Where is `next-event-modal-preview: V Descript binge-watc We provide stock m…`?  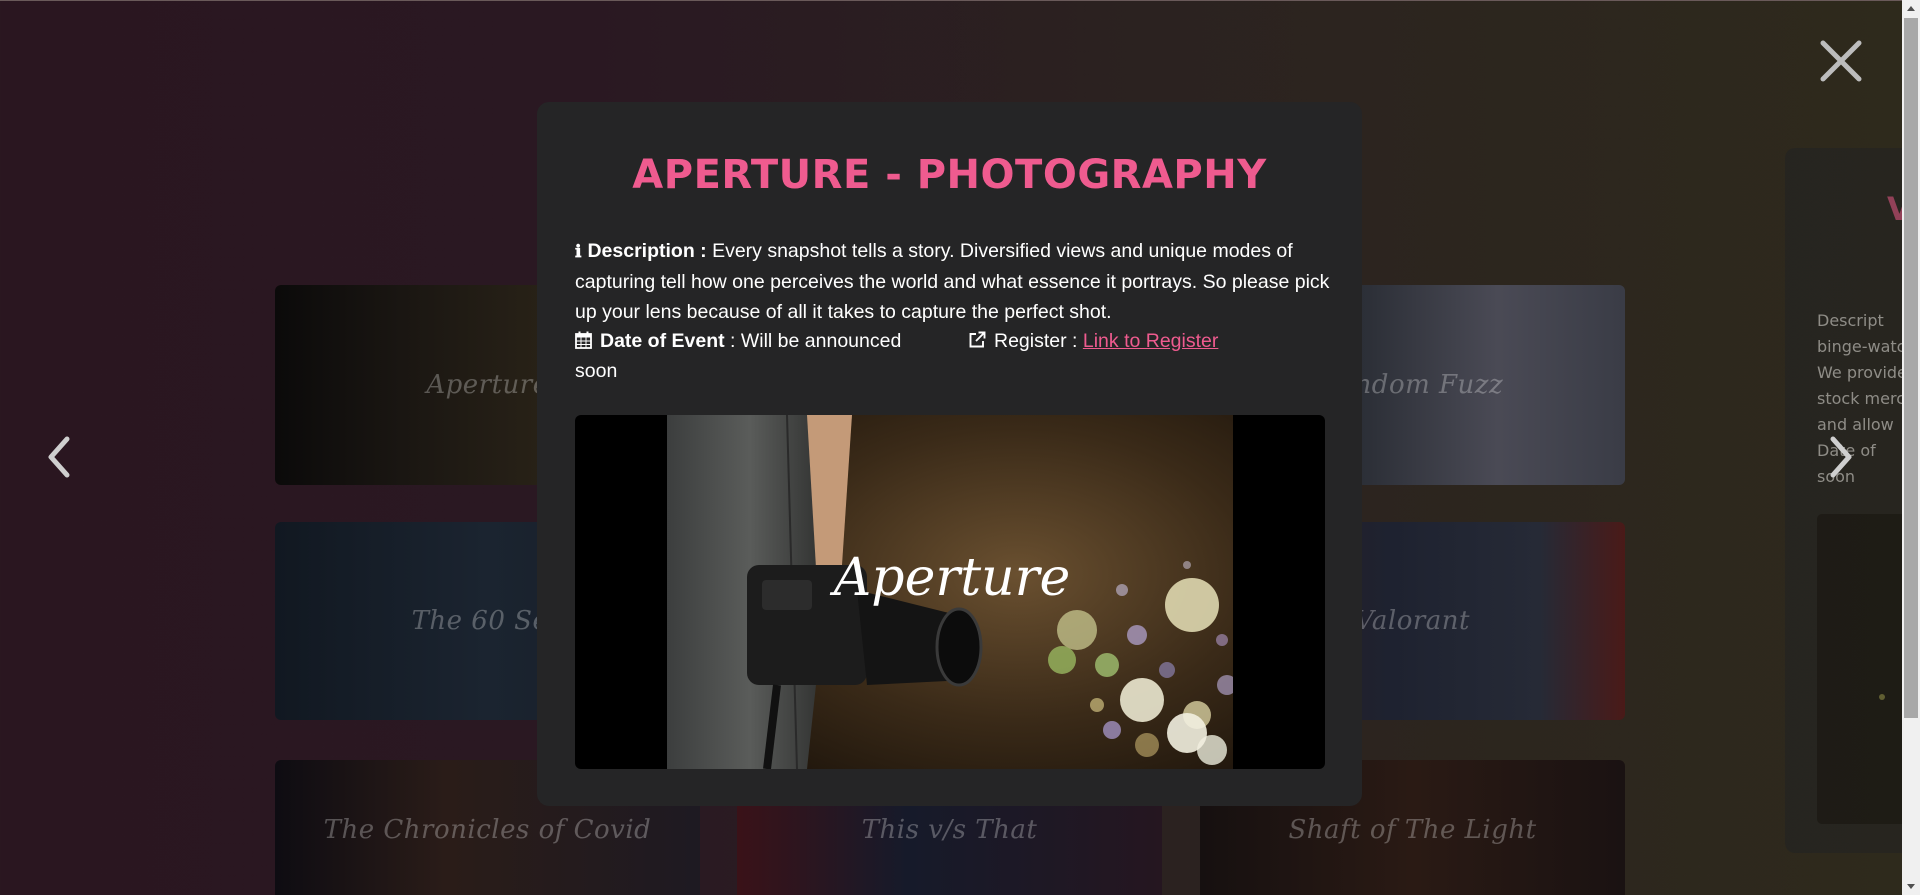
next-event-modal-preview: V Descript binge-watc We provide stock m… is located at coordinates (1852, 500).